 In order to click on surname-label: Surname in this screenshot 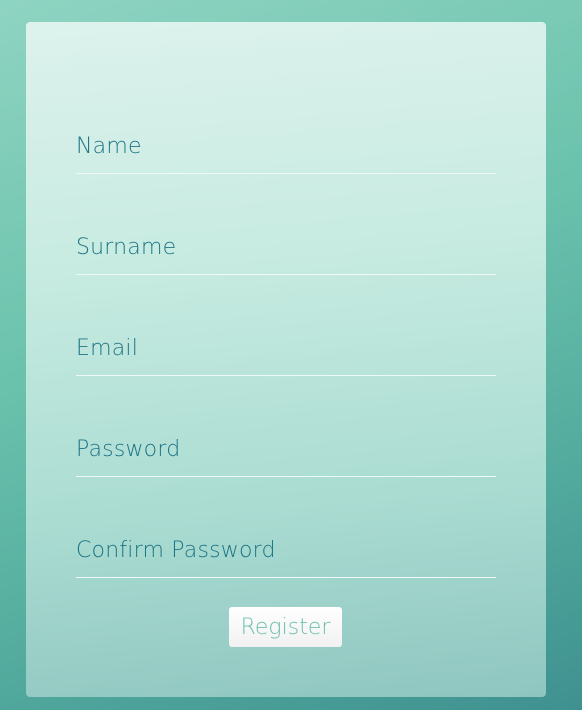, I will do `click(126, 247)`.